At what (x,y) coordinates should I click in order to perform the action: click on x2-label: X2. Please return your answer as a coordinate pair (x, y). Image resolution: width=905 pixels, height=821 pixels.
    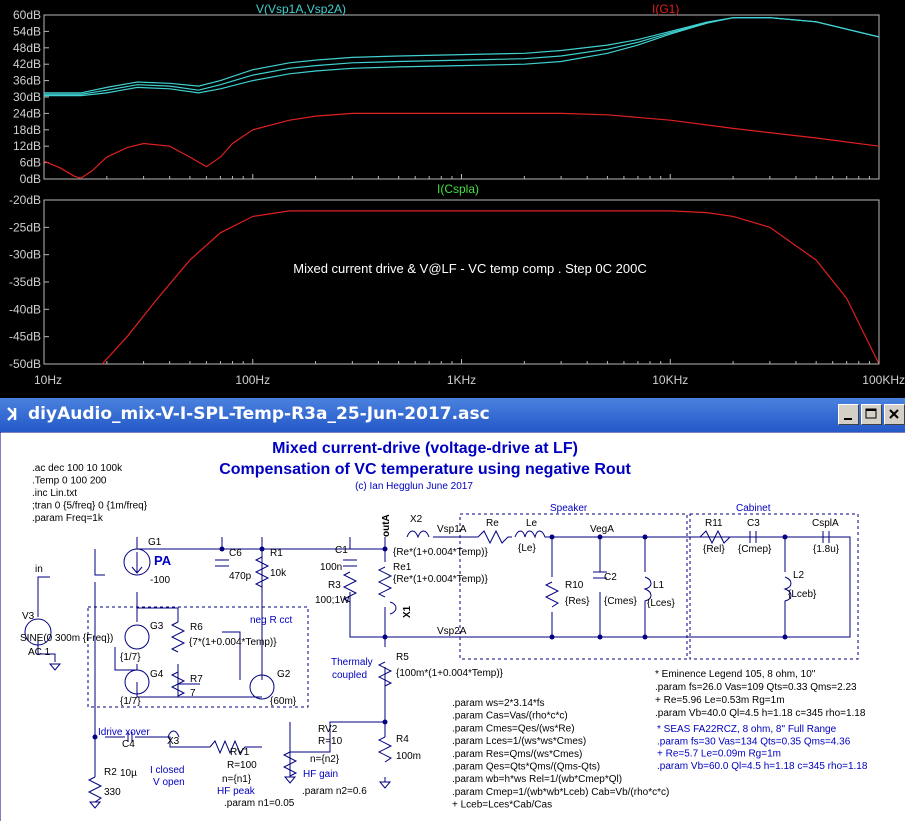
    Looking at the image, I should click on (416, 519).